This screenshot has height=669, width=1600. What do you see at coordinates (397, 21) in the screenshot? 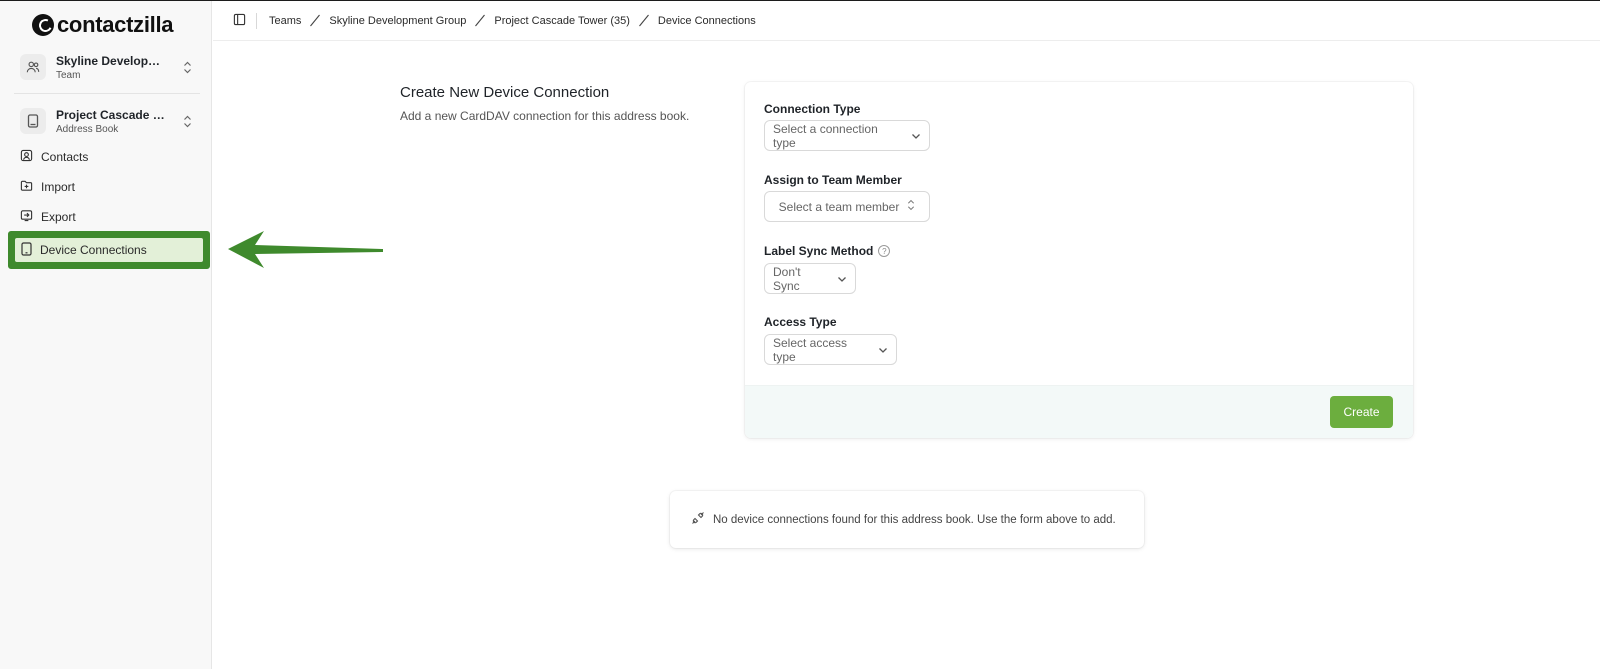
I see `breadcrumb-team: Skyline Development Group` at bounding box center [397, 21].